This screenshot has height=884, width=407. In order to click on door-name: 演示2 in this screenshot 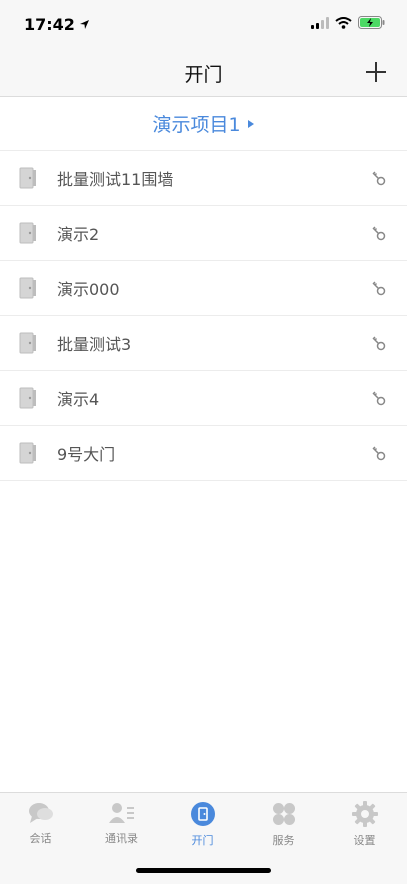, I will do `click(78, 234)`.